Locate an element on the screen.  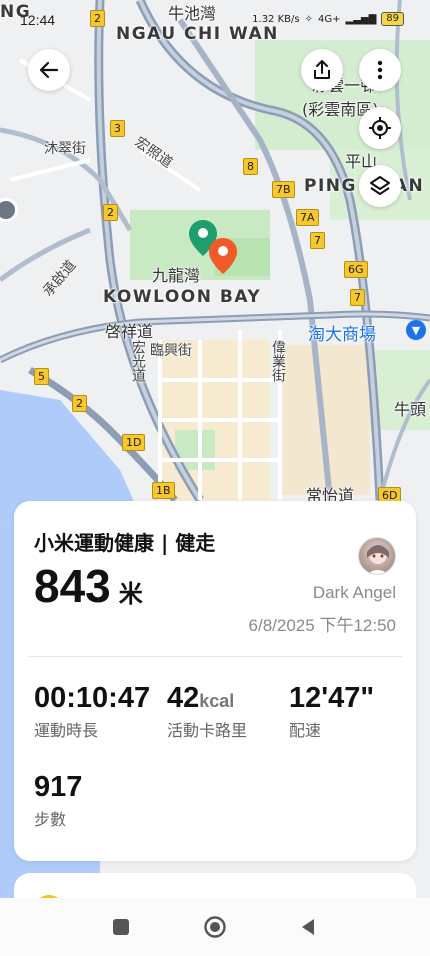
route-shield: 6G is located at coordinates (356, 269).